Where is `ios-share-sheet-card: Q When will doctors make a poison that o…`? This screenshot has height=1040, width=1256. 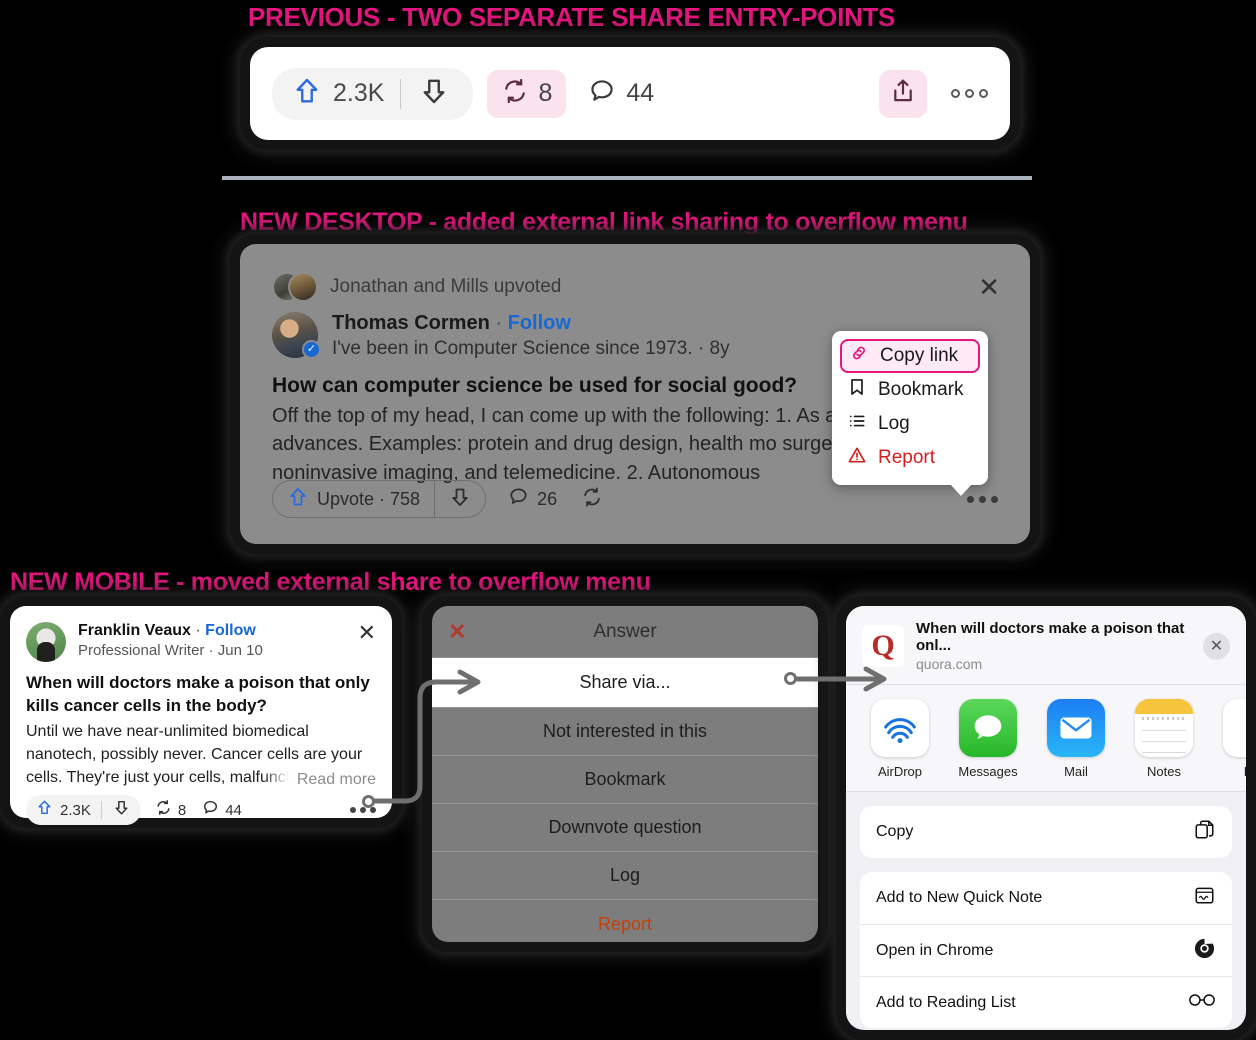 ios-share-sheet-card: Q When will doctors make a poison that o… is located at coordinates (1046, 818).